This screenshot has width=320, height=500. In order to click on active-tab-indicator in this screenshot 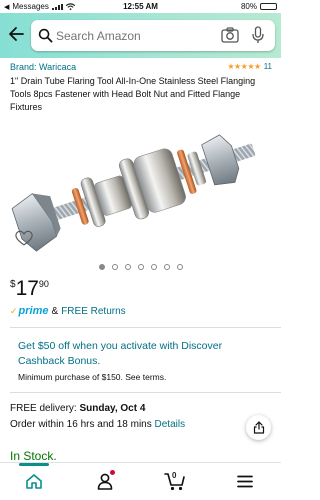, I will do `click(34, 464)`.